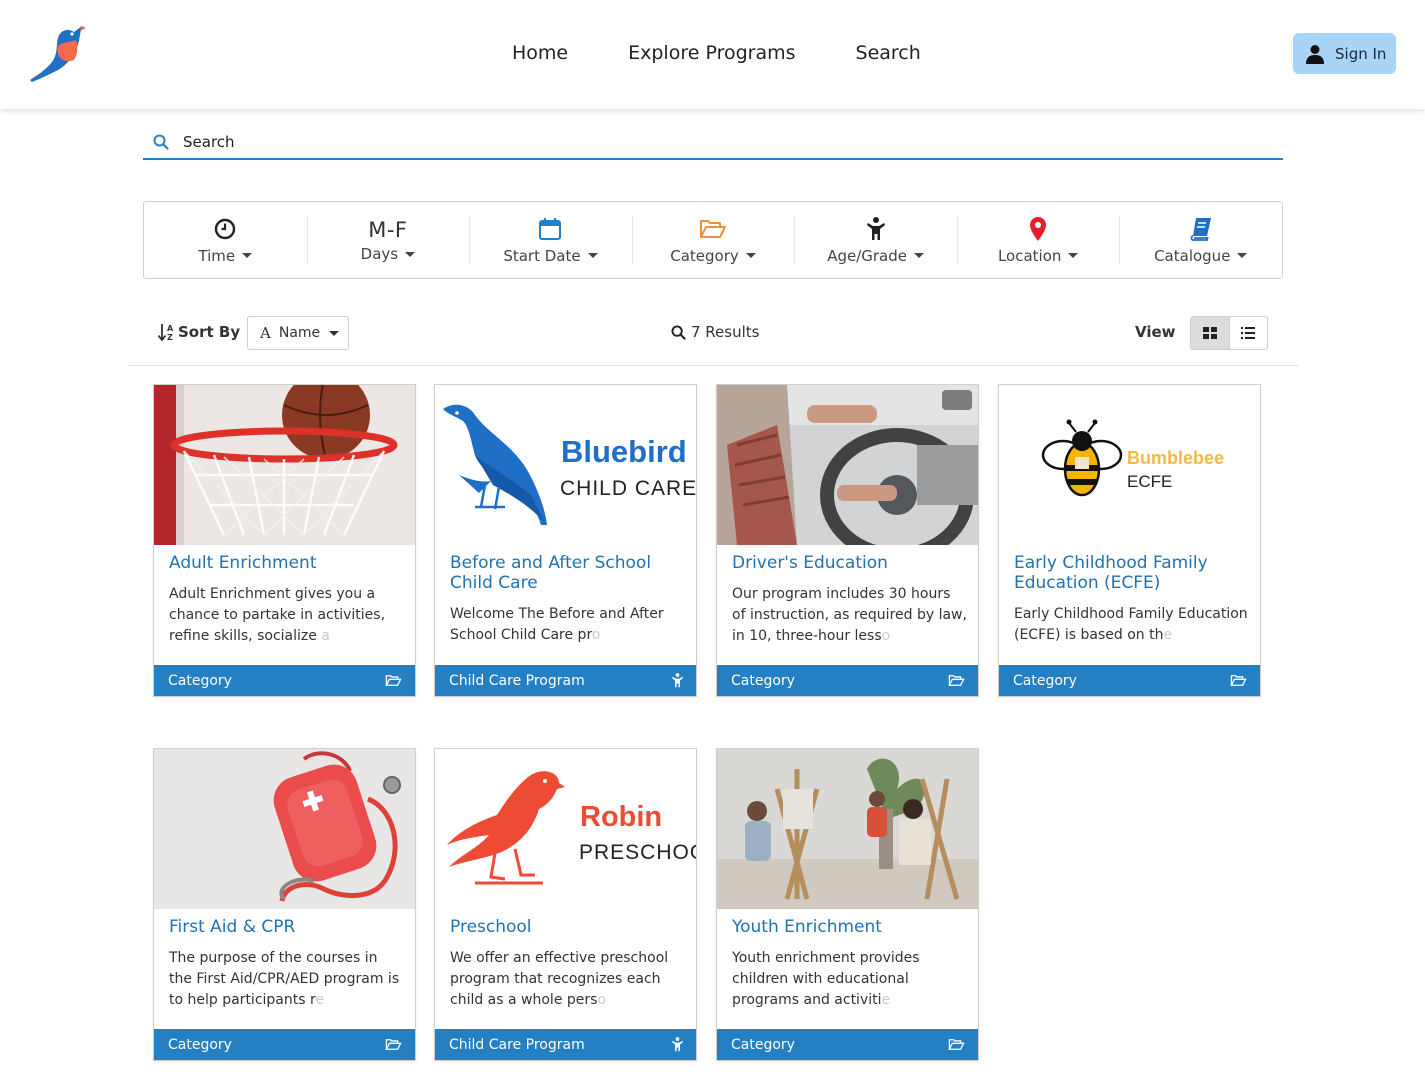 The height and width of the screenshot is (1080, 1425). What do you see at coordinates (1029, 255) in the screenshot?
I see `filter-location-label: Location` at bounding box center [1029, 255].